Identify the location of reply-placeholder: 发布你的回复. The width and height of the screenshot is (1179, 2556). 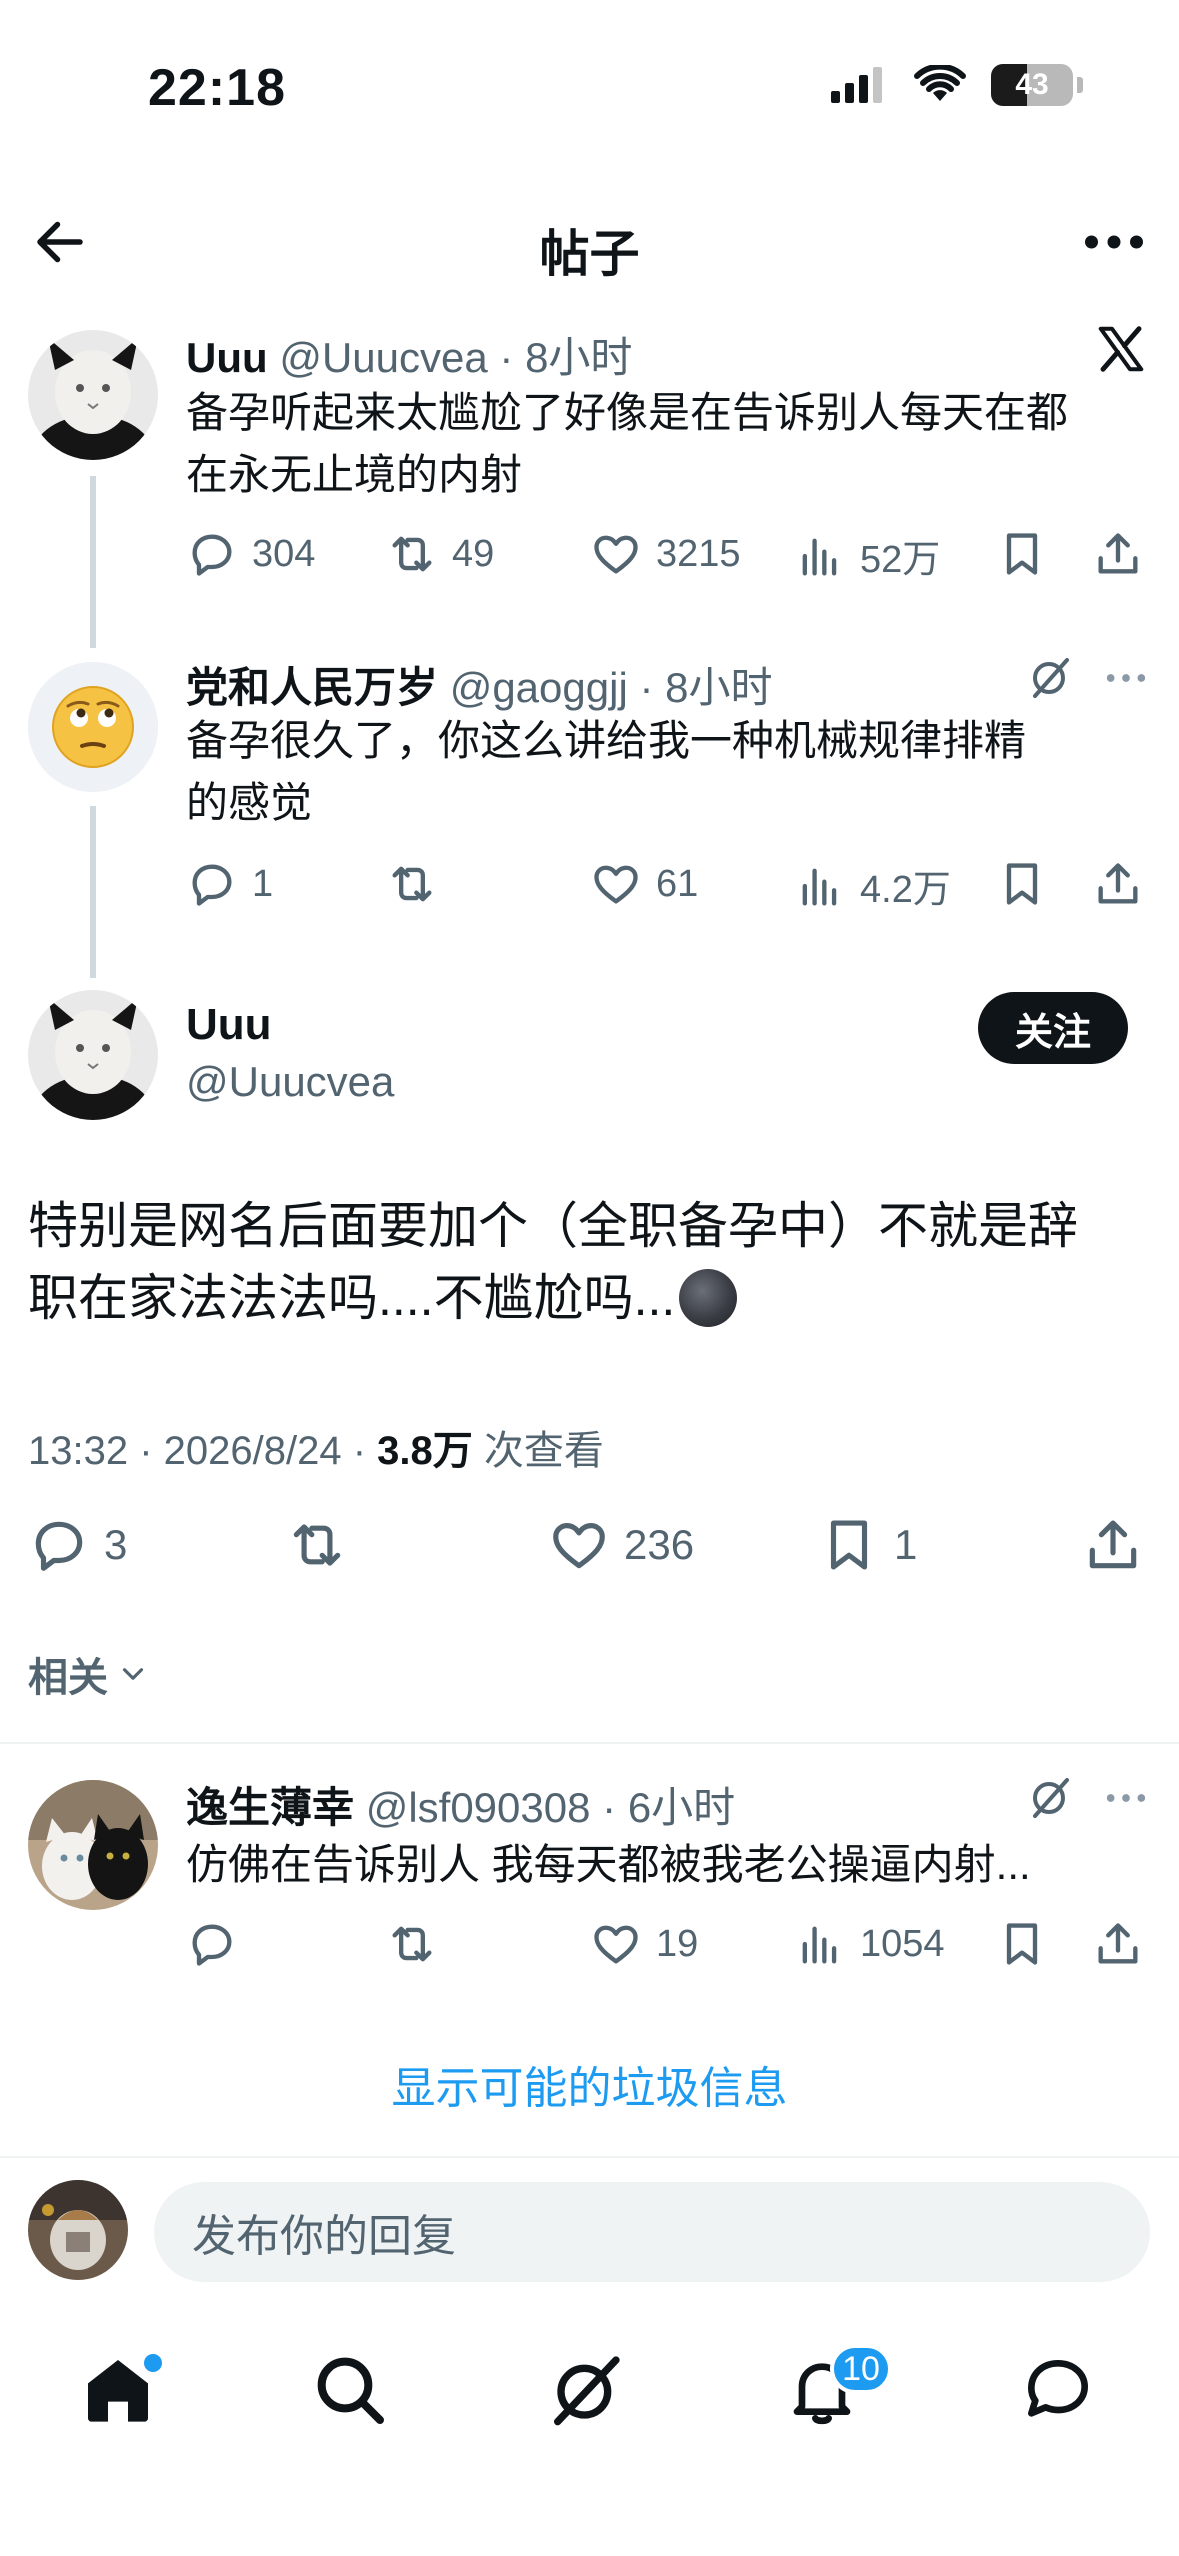
(324, 2236).